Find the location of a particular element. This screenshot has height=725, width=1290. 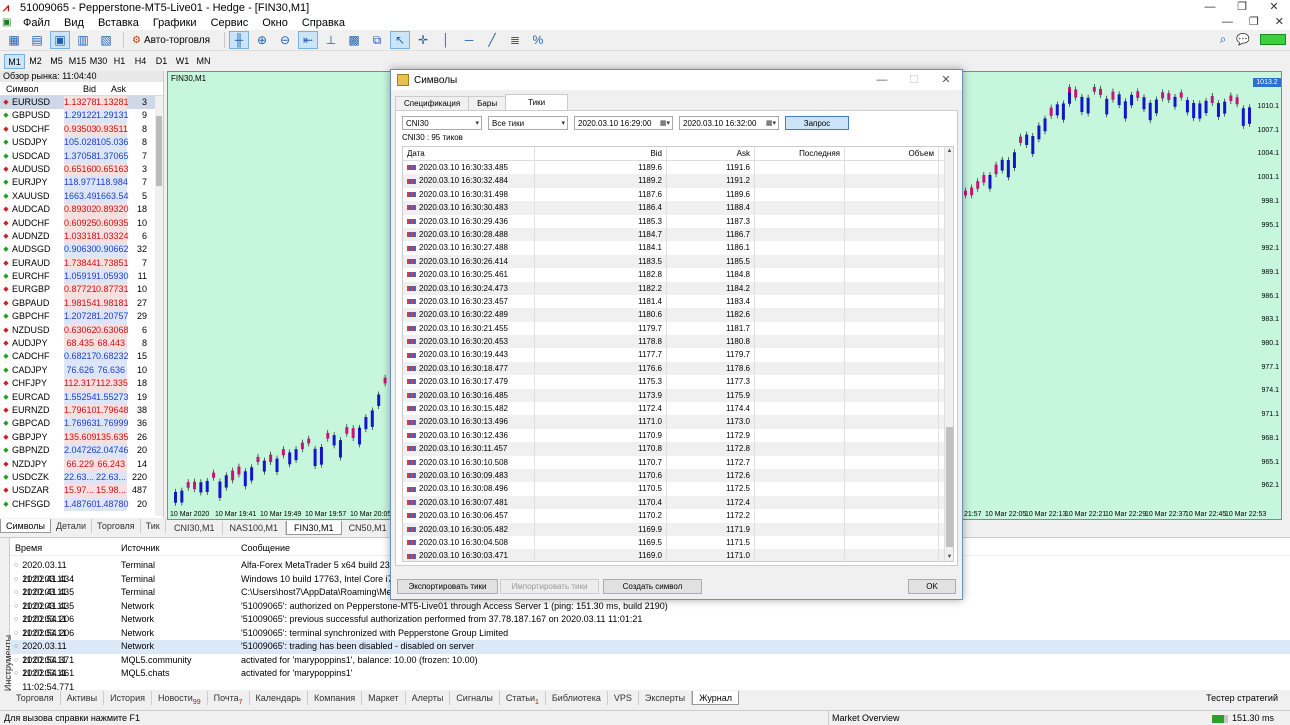

market-watch-row: ◆ USDCHF 0.93503 0.93511 8 is located at coordinates (81, 129).